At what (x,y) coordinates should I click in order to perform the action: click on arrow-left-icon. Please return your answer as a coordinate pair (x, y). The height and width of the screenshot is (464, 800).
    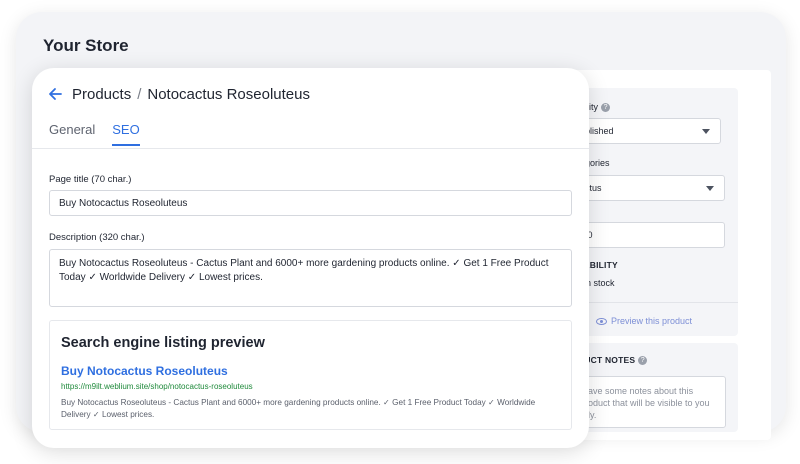
    Looking at the image, I should click on (55, 94).